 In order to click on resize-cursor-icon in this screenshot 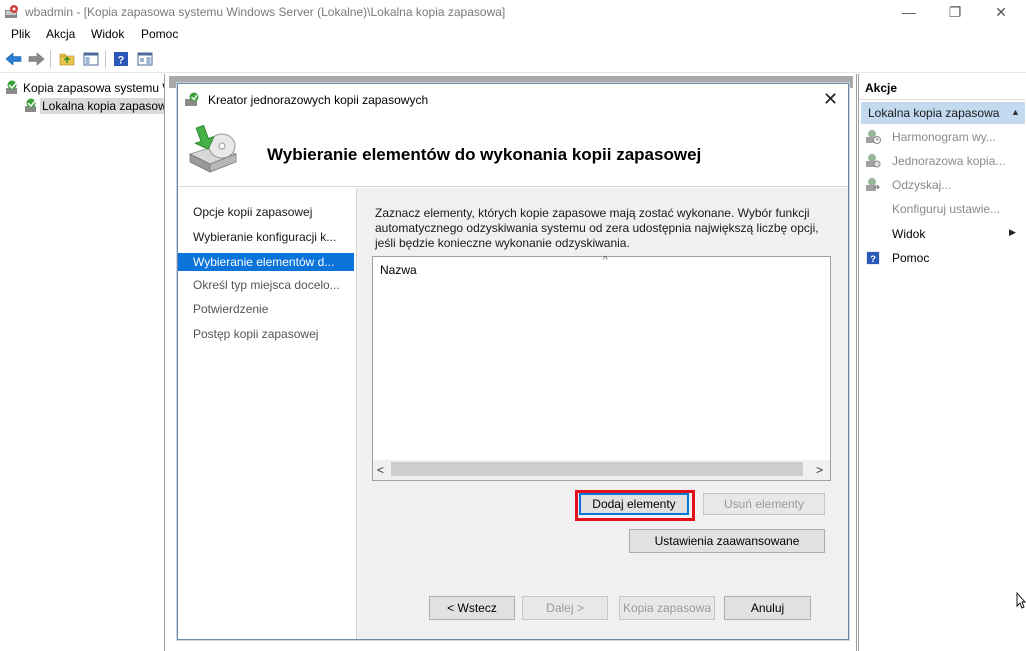, I will do `click(1021, 600)`.